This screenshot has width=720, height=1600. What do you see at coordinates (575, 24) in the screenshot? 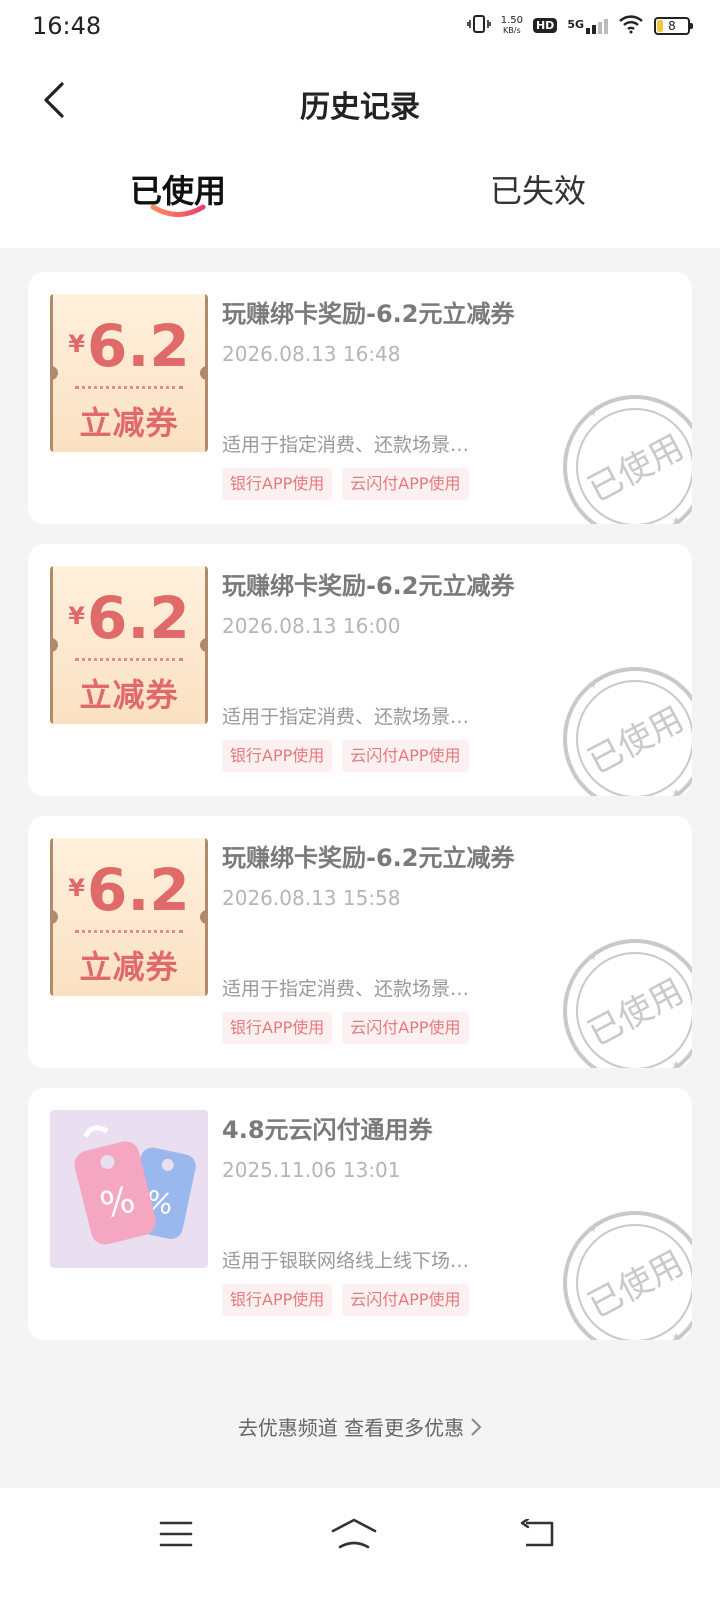
I see `signal-type: 5G` at bounding box center [575, 24].